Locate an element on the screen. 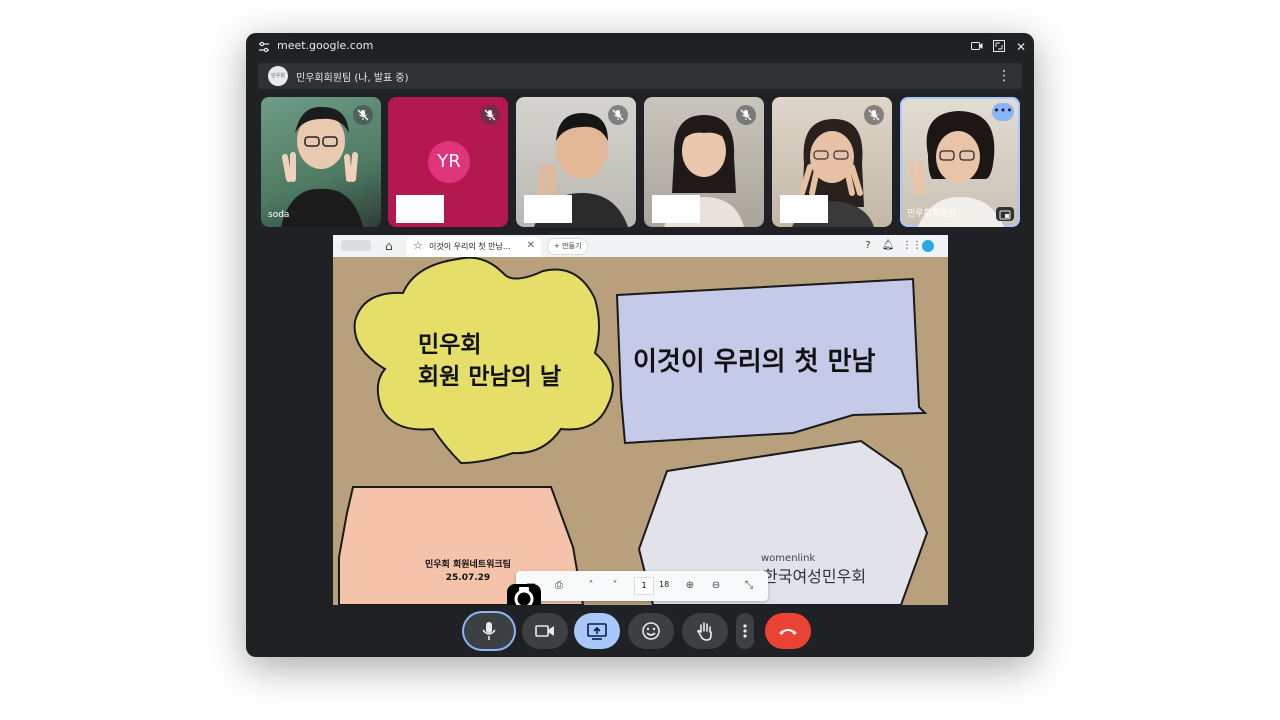 This screenshot has height=720, width=1280. slide-footer: 민우회 회원네트워크팀 25.07.29 is located at coordinates (468, 572).